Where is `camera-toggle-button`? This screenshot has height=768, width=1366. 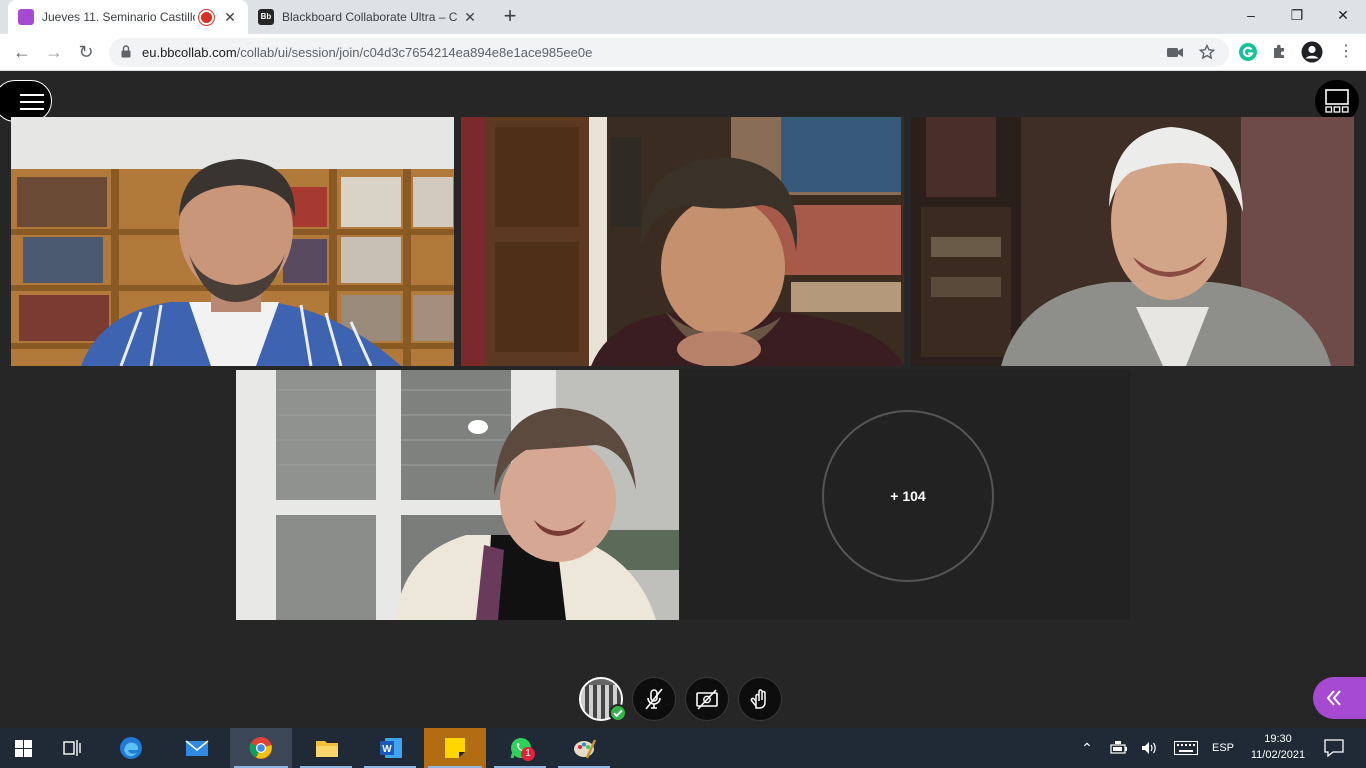 camera-toggle-button is located at coordinates (707, 699).